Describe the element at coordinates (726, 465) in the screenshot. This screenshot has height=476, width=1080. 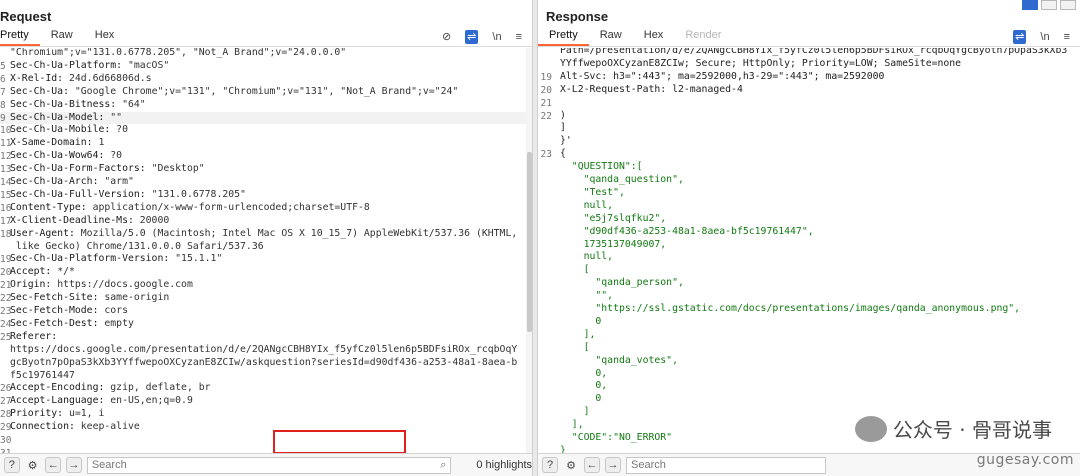
I see `response-search-input: Search` at that location.